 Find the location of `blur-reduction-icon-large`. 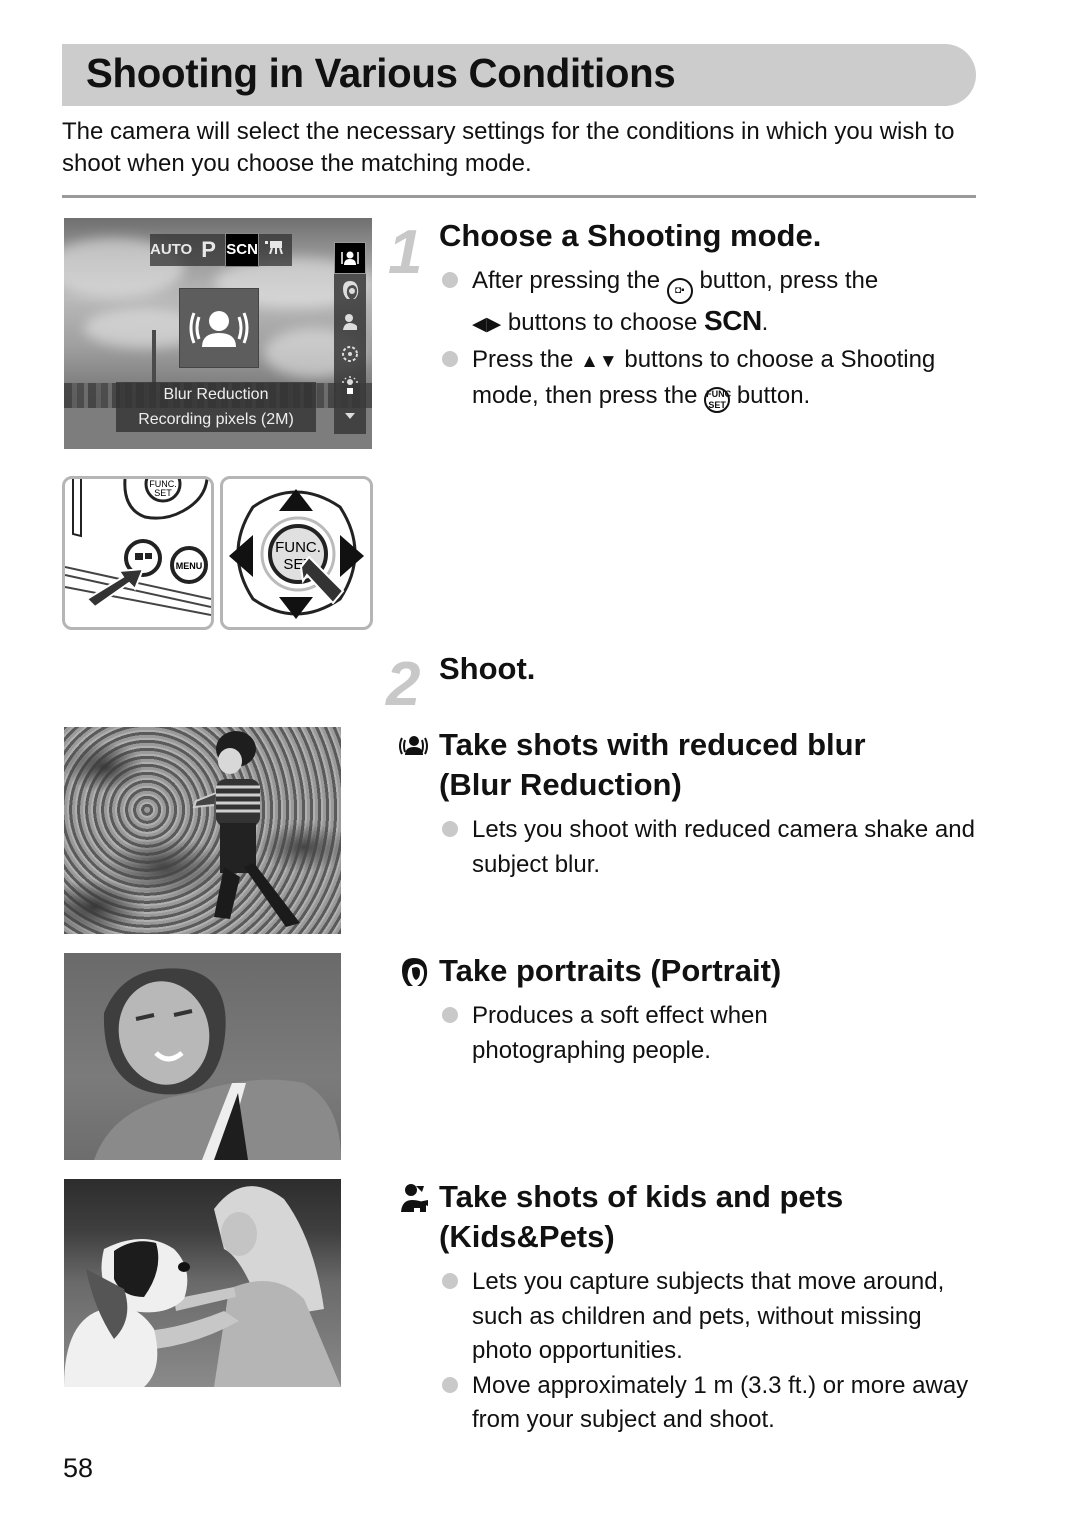

blur-reduction-icon-large is located at coordinates (219, 328).